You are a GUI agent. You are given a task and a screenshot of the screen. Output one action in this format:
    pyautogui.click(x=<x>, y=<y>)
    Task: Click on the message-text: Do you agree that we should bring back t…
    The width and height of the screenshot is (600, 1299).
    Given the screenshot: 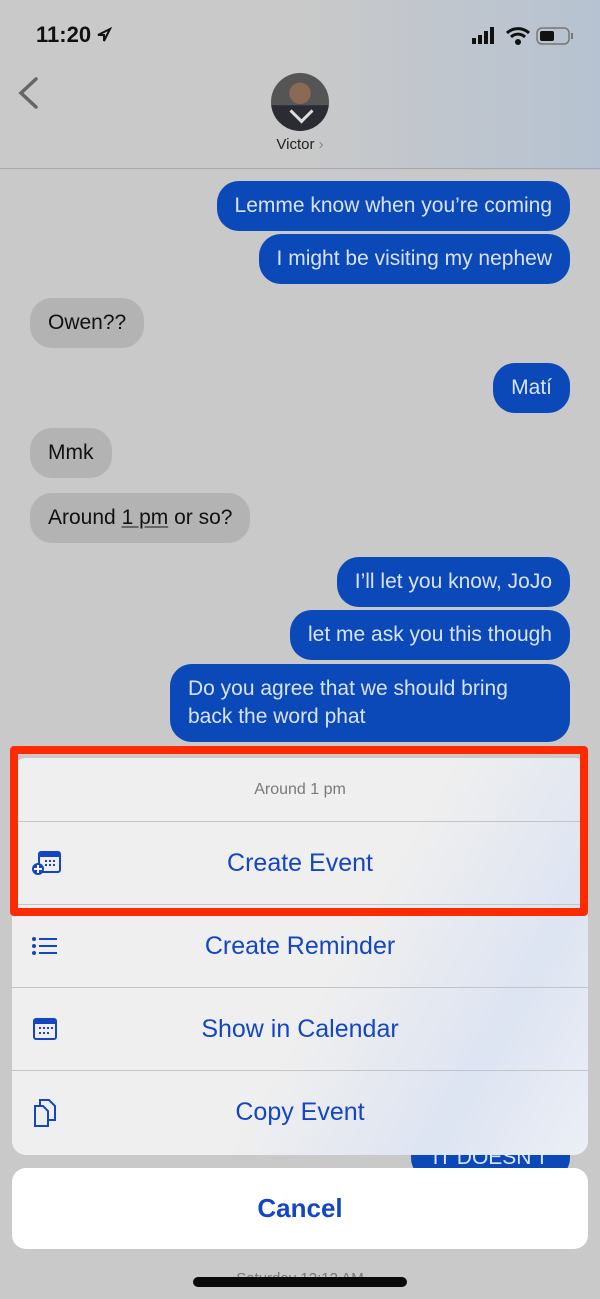 What is the action you would take?
    pyautogui.click(x=348, y=702)
    